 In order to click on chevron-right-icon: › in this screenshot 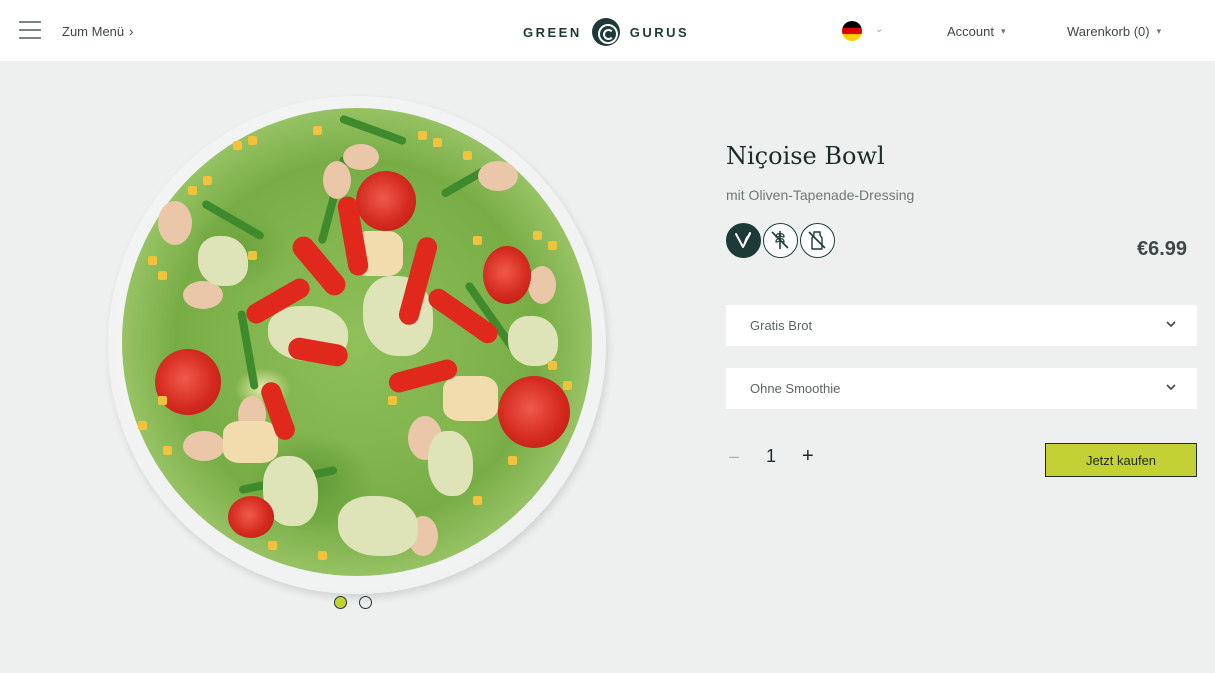, I will do `click(131, 31)`.